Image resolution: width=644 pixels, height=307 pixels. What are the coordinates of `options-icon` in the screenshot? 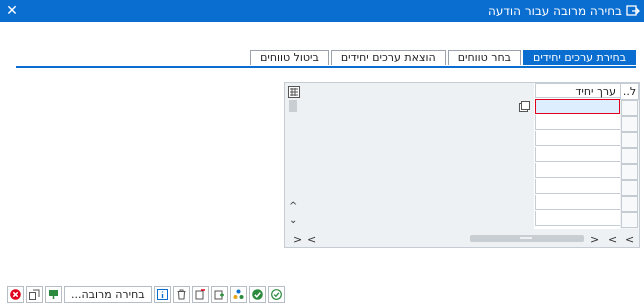 It's located at (238, 294).